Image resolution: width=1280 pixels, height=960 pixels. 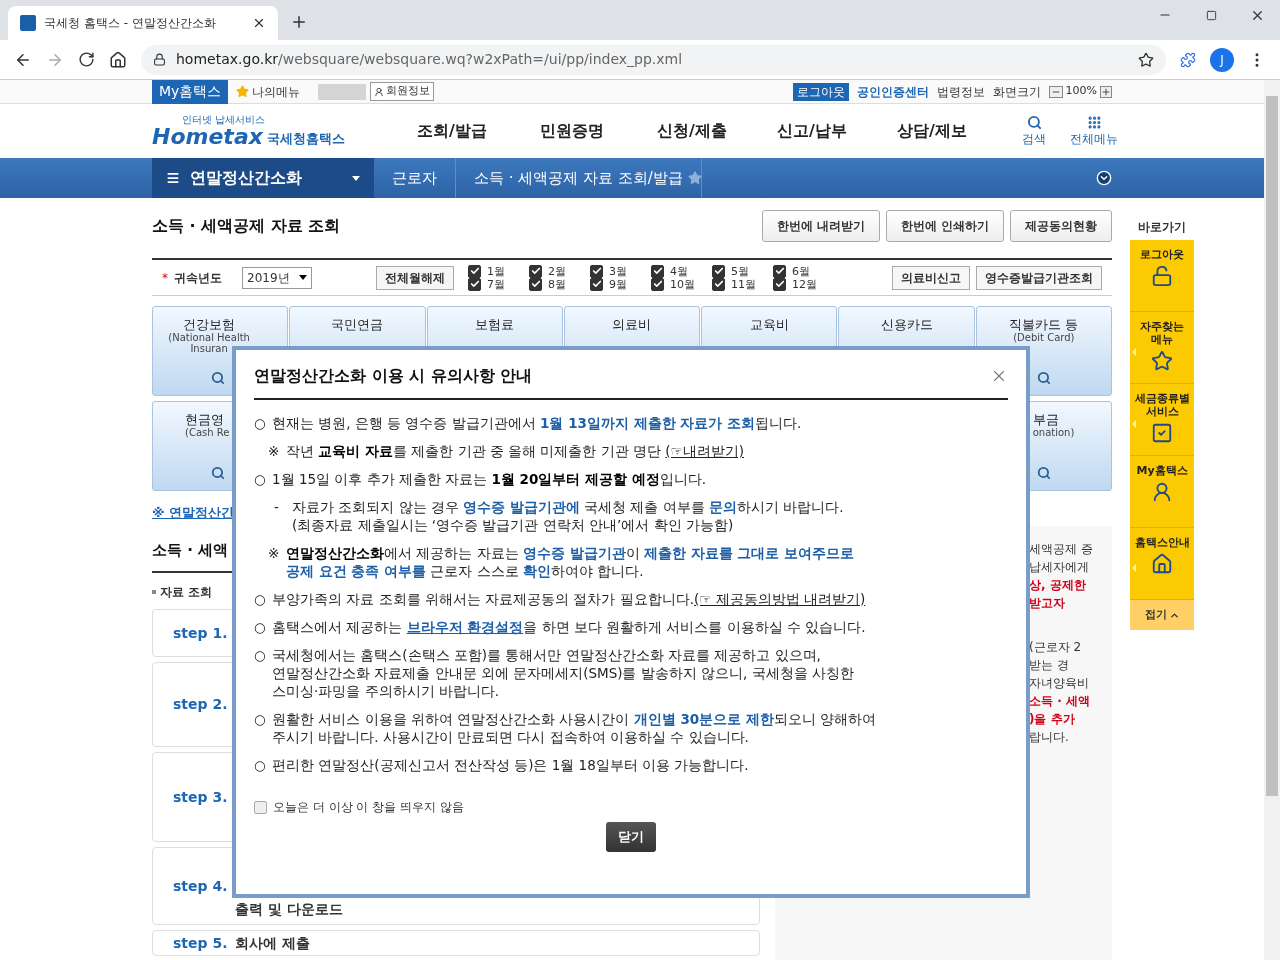 I want to click on step-text: 회사에 제출, so click(x=273, y=943).